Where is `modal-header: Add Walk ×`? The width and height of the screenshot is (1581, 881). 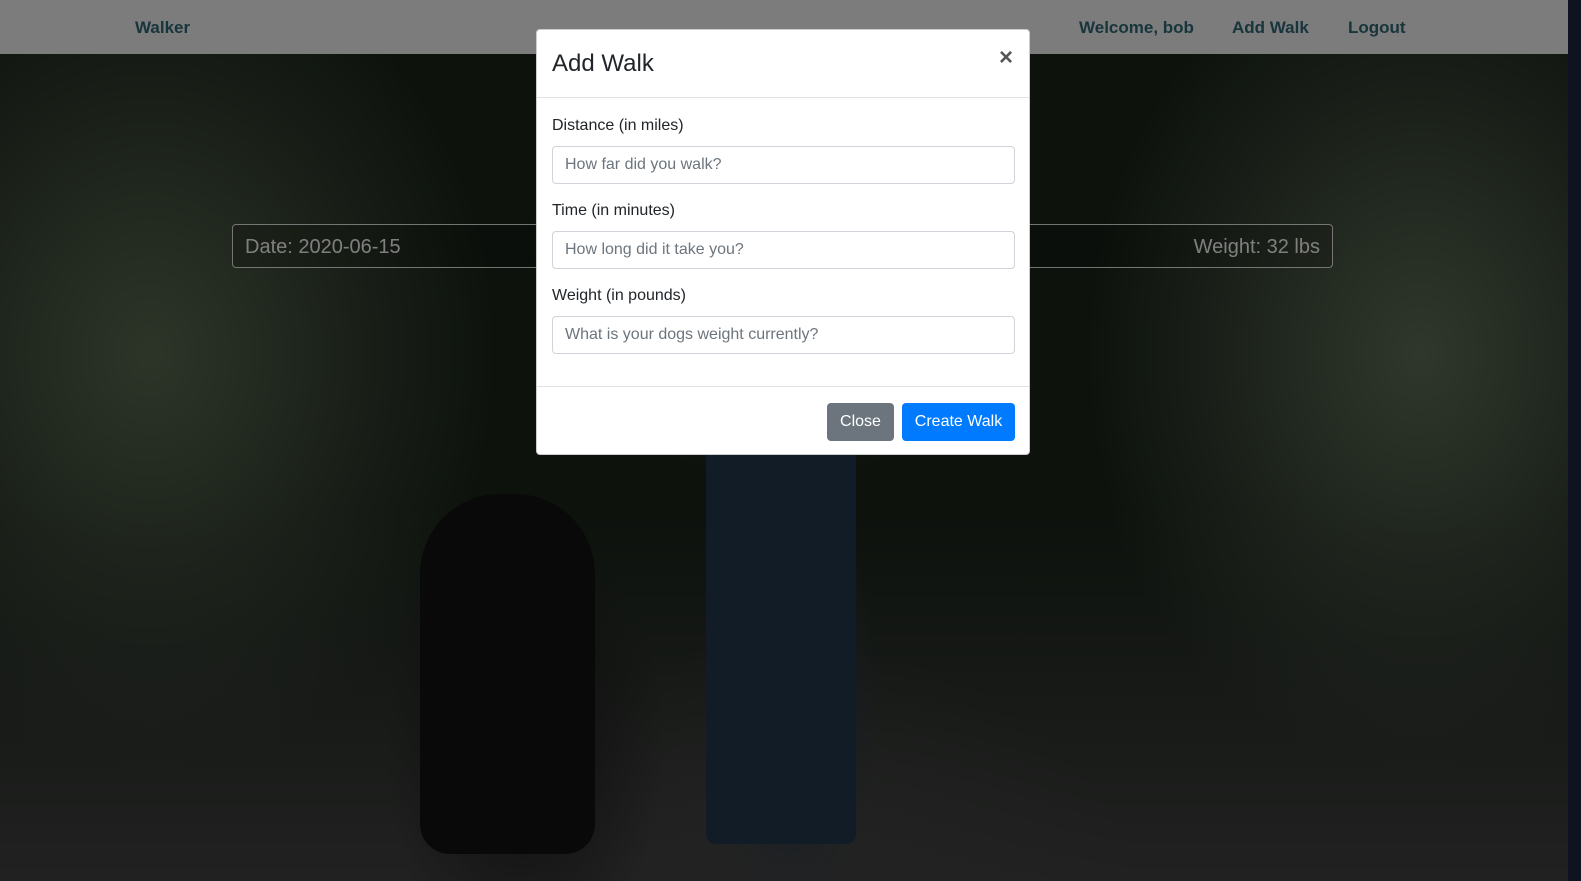 modal-header: Add Walk × is located at coordinates (783, 64).